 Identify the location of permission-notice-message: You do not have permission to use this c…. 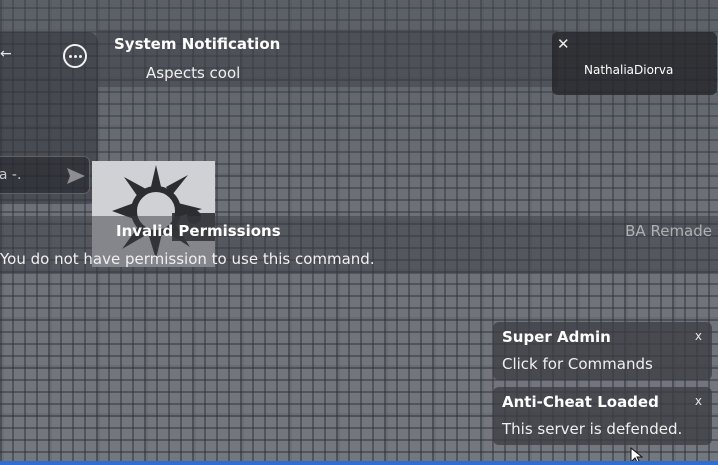
(187, 259).